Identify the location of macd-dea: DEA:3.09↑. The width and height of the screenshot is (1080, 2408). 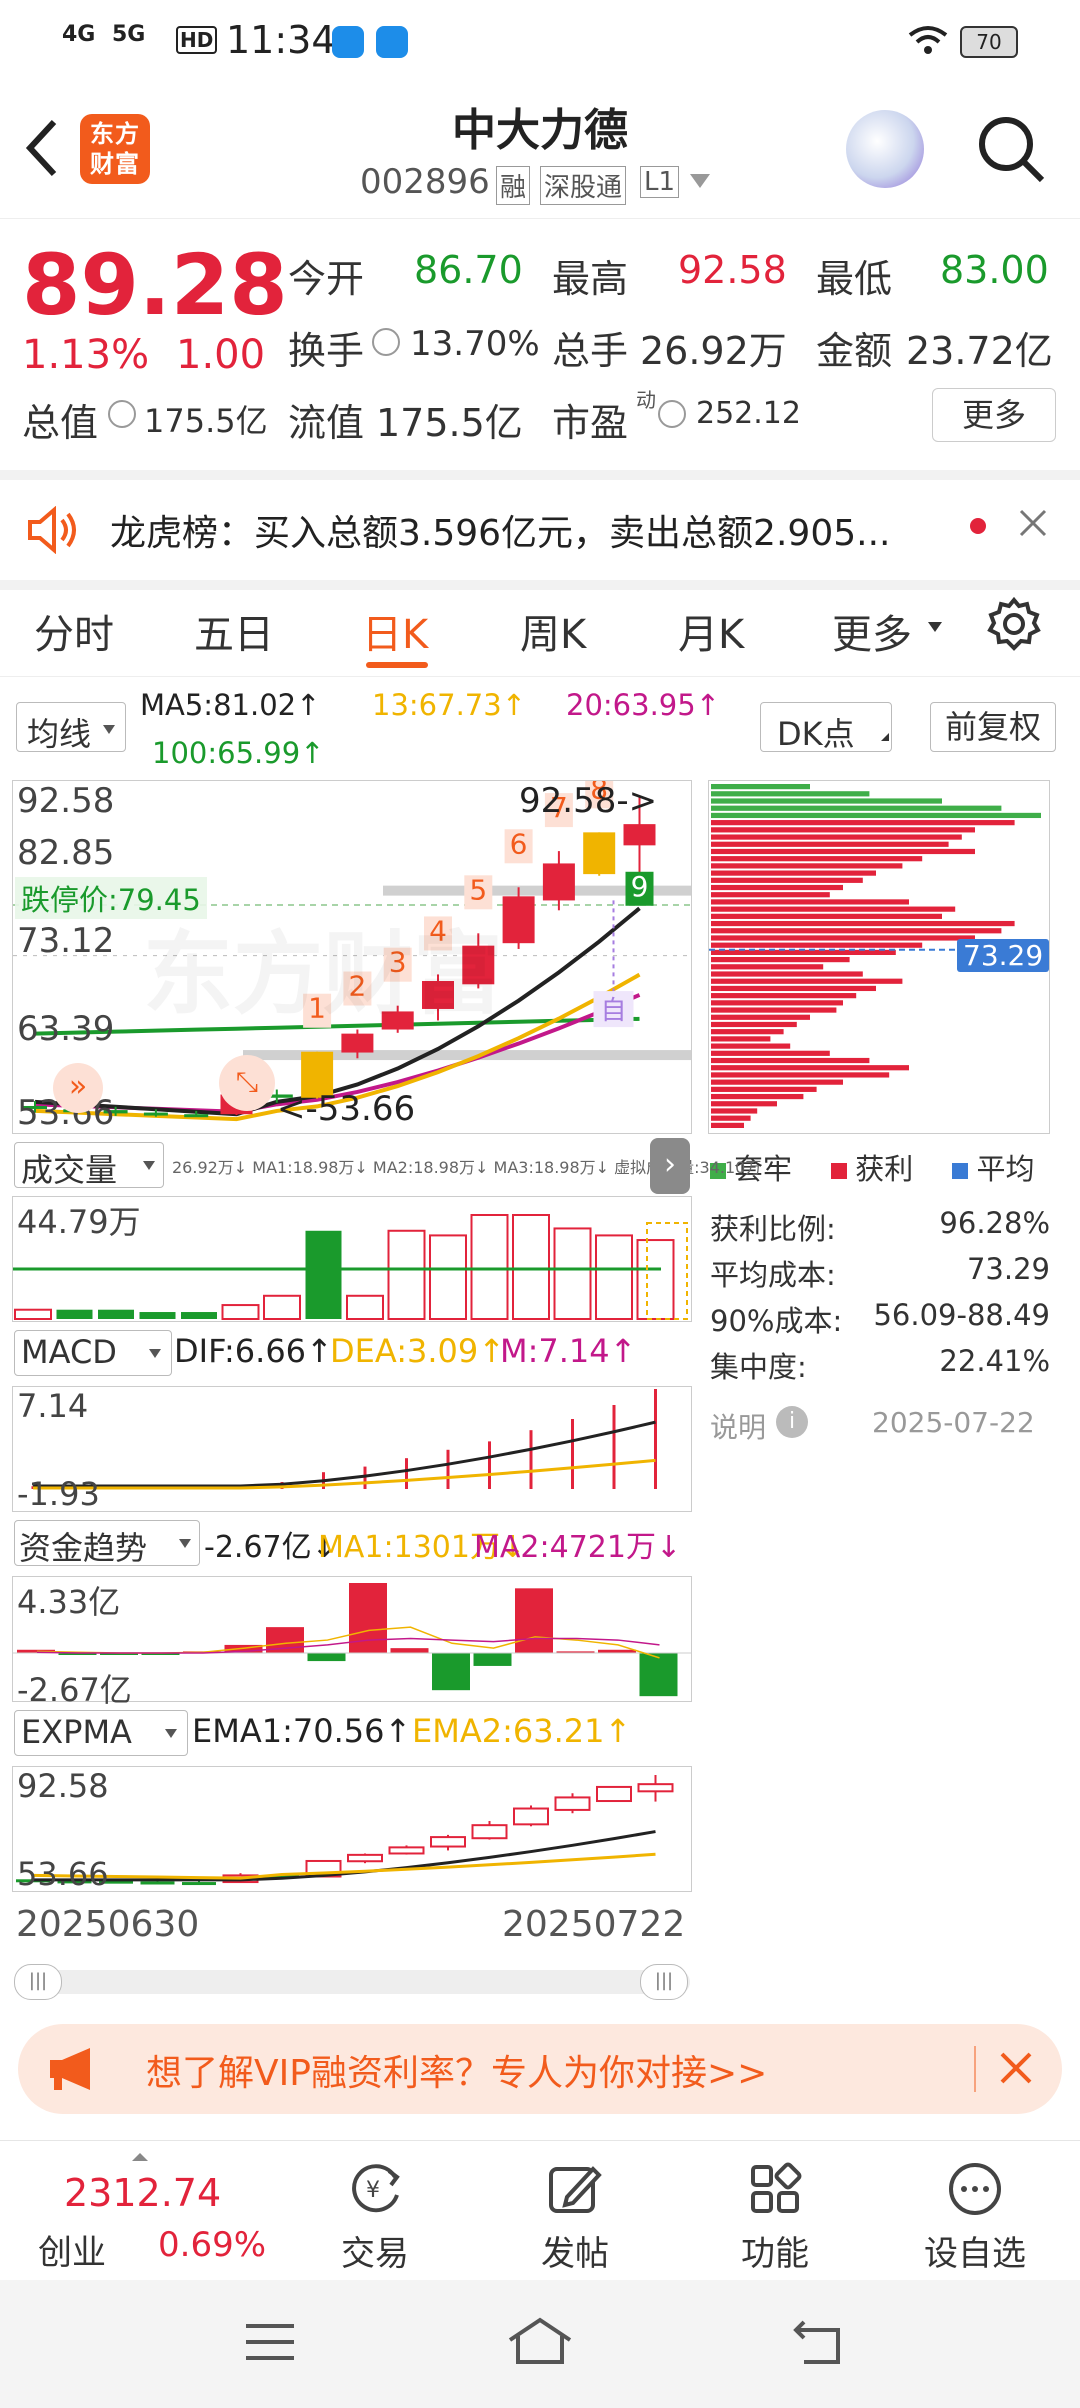
(418, 1351).